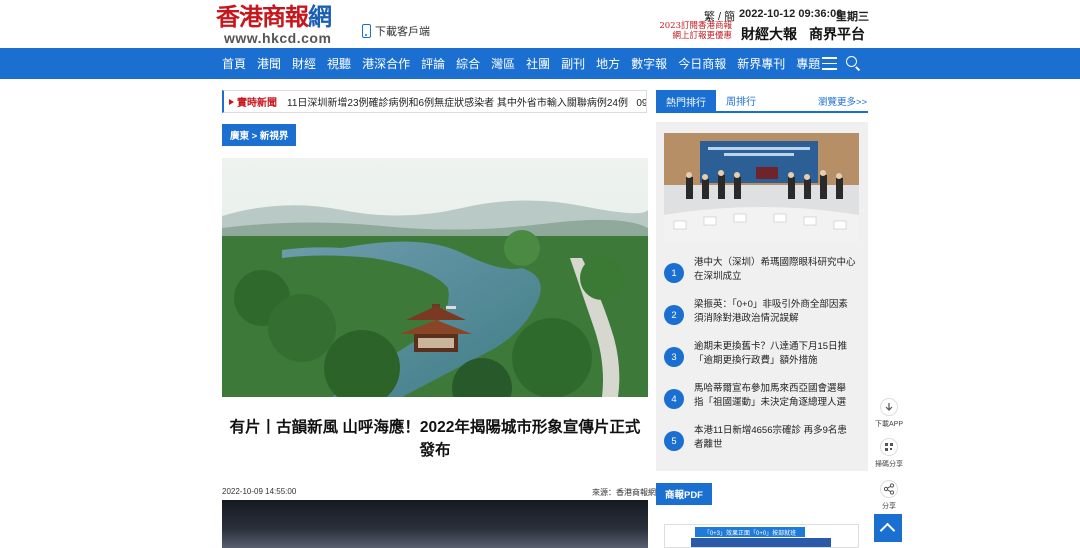  I want to click on logo-text: 香港商報網, so click(274, 16).